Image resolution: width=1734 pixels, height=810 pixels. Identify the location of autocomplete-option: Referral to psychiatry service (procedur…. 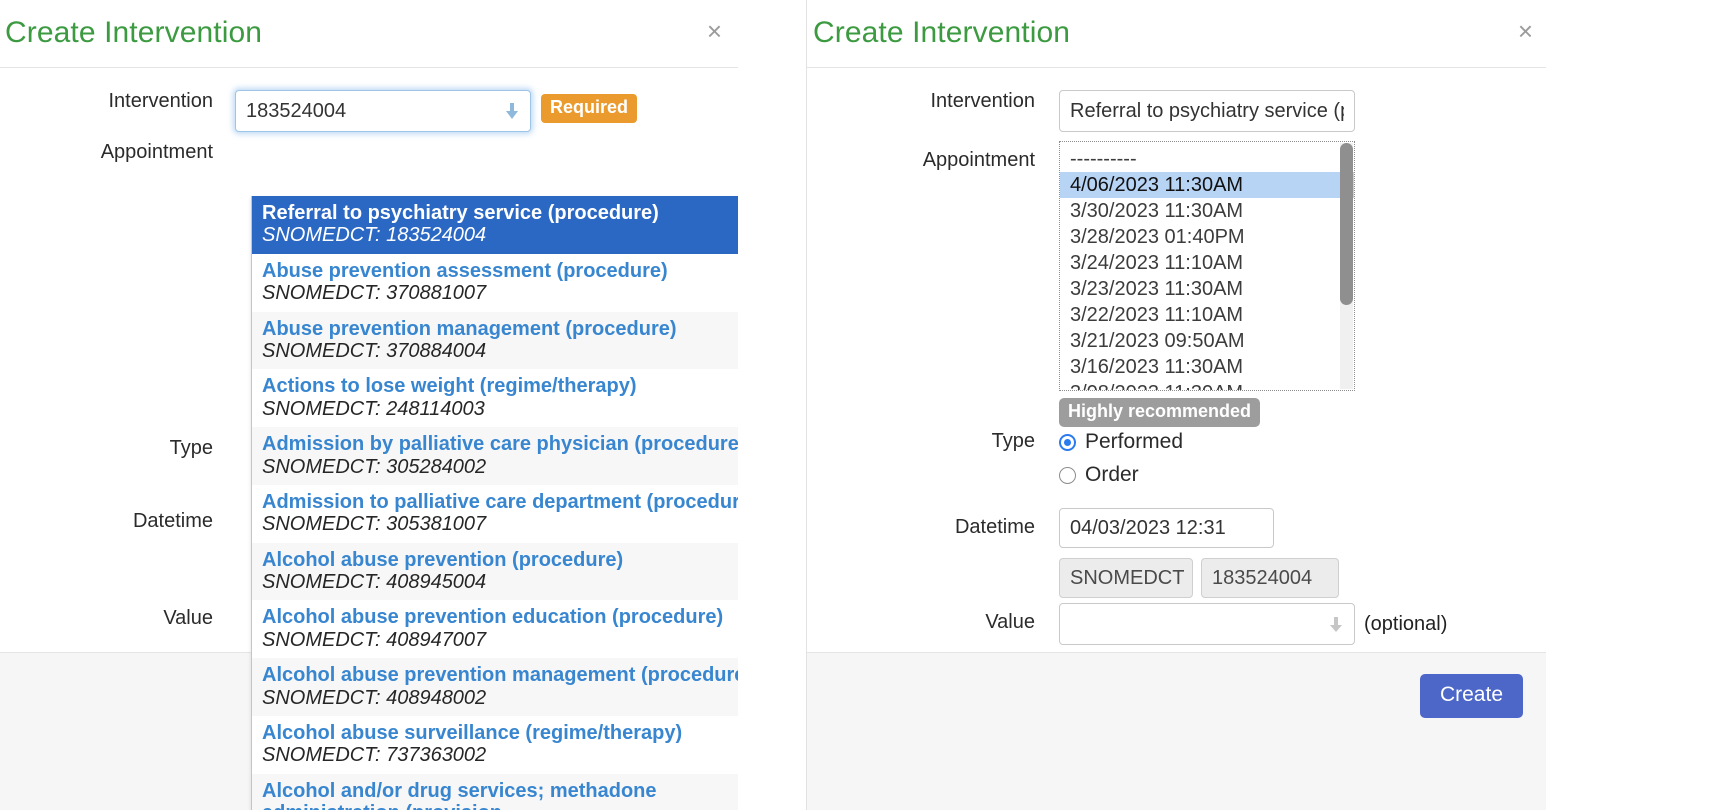
(495, 225).